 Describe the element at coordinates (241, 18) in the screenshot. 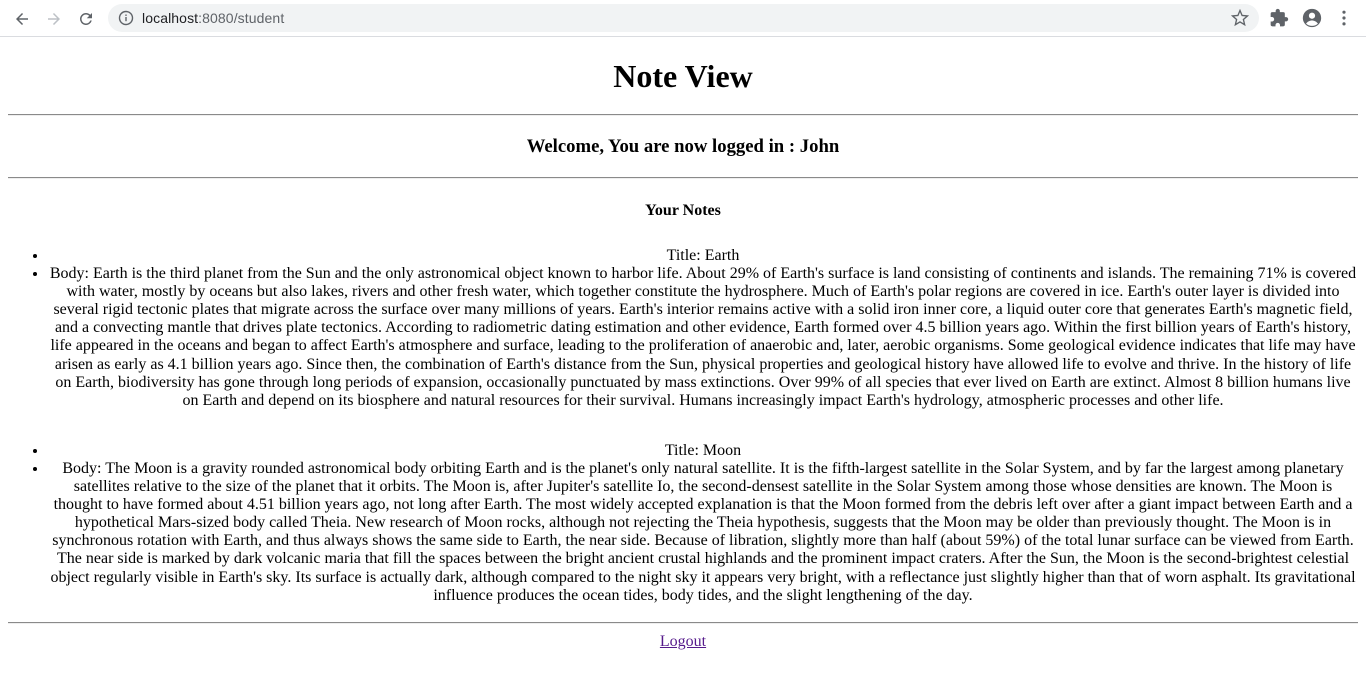

I see `url-path: :8080/student` at that location.